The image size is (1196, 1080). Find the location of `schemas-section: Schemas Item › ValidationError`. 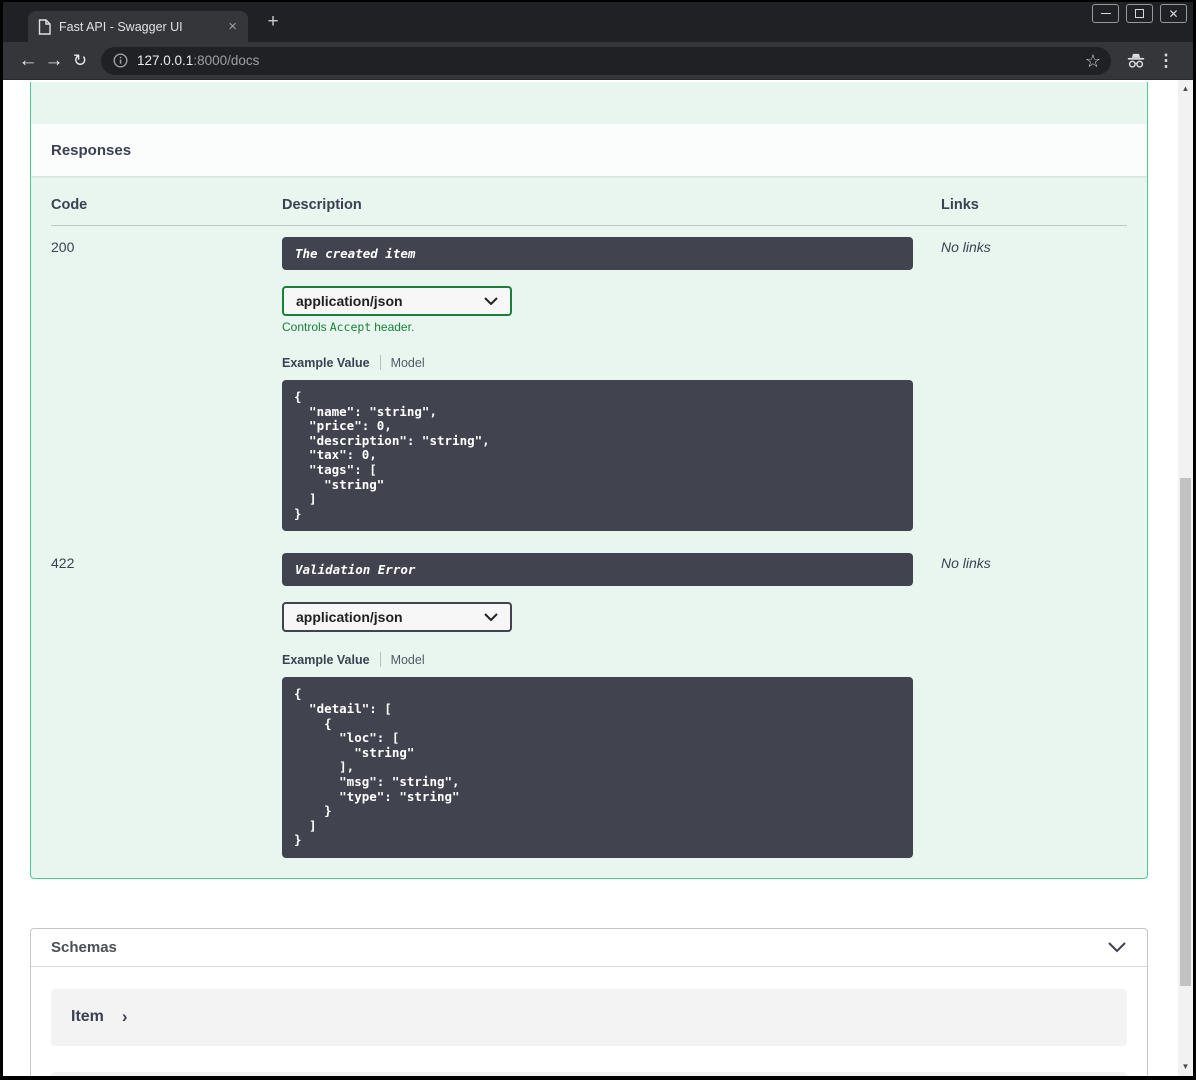

schemas-section: Schemas Item › ValidationError is located at coordinates (589, 1001).